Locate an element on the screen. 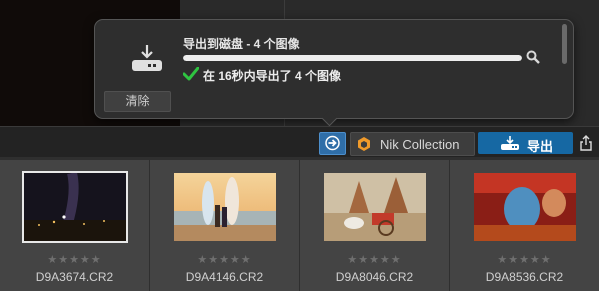  export-label: 导出 is located at coordinates (540, 146).